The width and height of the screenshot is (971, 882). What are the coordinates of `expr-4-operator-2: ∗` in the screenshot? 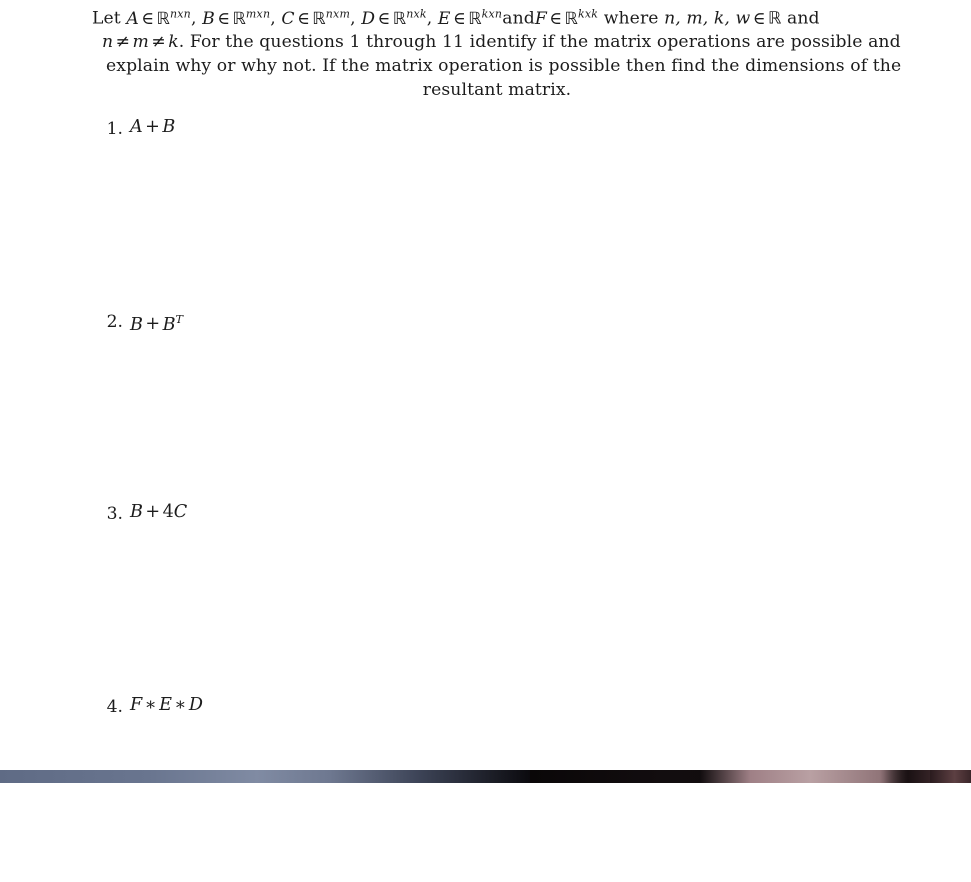 It's located at (180, 705).